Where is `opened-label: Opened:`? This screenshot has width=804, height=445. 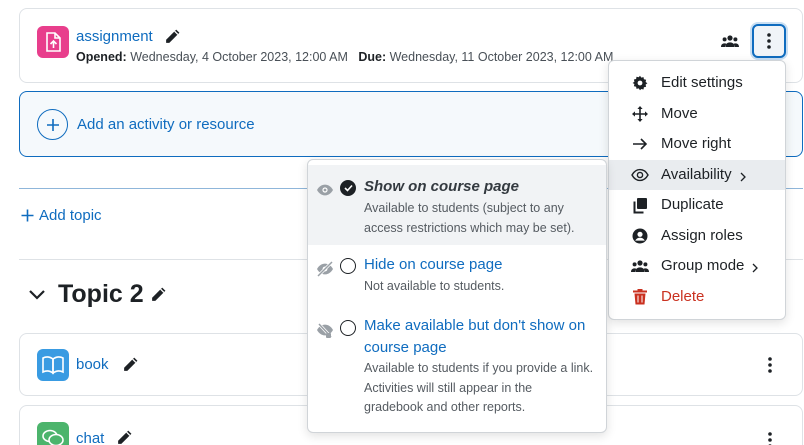
opened-label: Opened: is located at coordinates (101, 57).